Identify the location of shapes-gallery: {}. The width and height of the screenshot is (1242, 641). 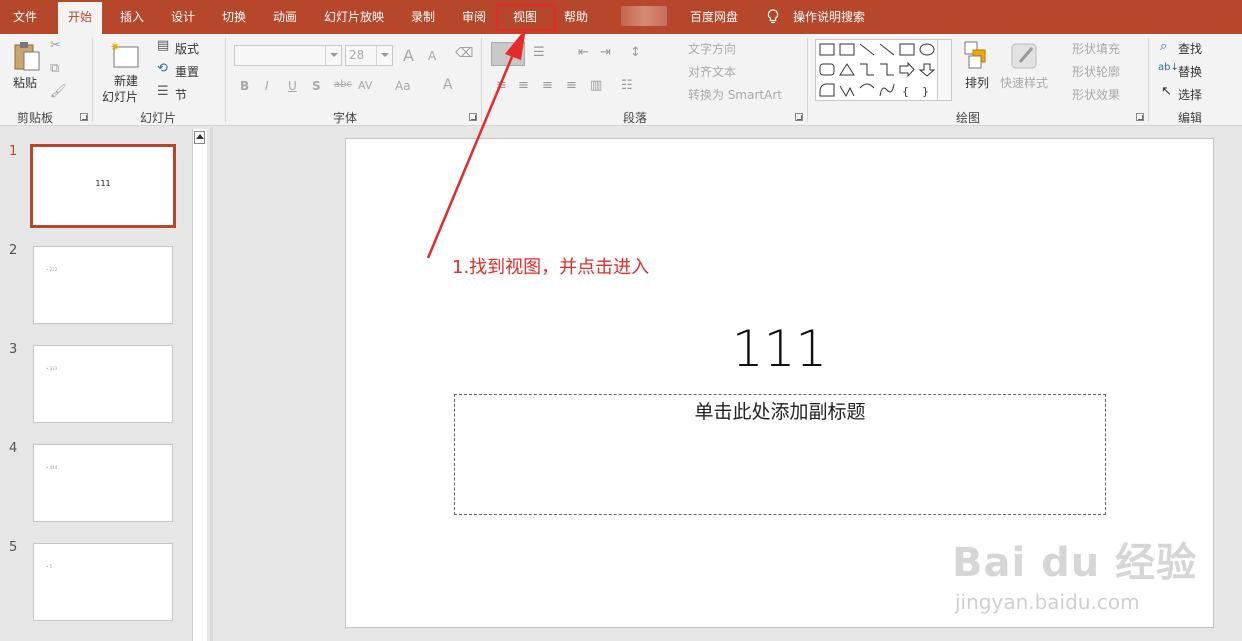
(876, 70).